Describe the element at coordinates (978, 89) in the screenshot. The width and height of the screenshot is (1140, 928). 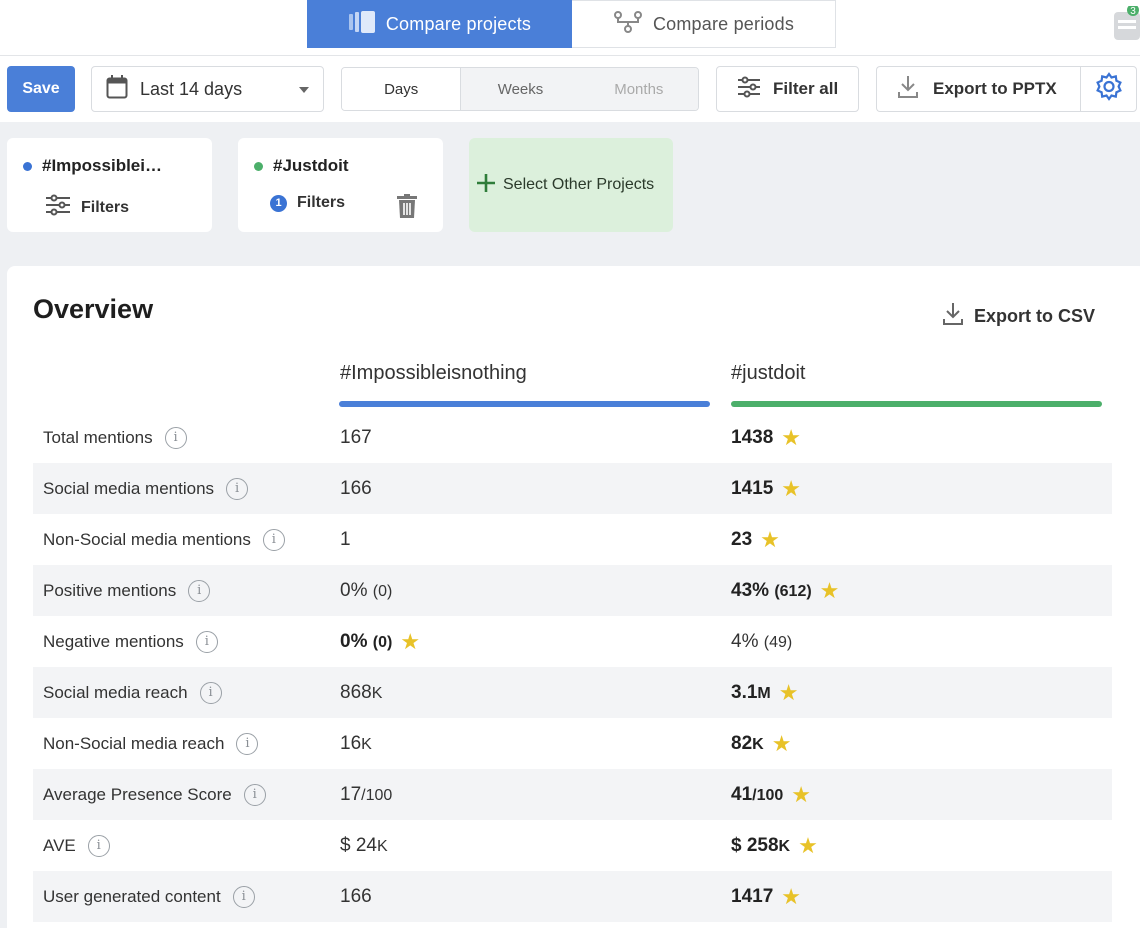
I see `export-pptx-button: Export to PPTX` at that location.